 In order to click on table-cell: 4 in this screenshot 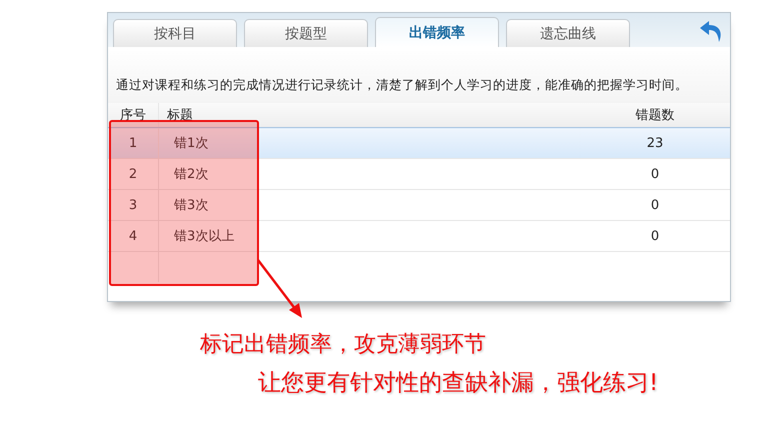, I will do `click(133, 236)`.